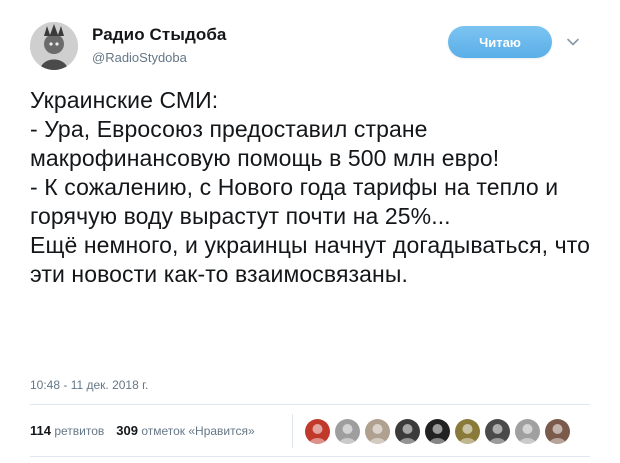  I want to click on tweet-stats: 114 ретвитов 309 отметок «Нравится», so click(142, 430).